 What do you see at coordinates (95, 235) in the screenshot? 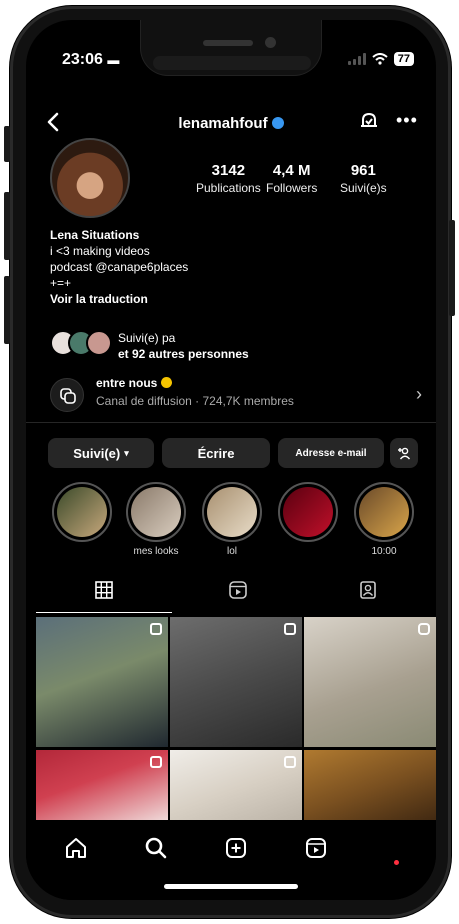
I see `display-name: Lena Situations` at bounding box center [95, 235].